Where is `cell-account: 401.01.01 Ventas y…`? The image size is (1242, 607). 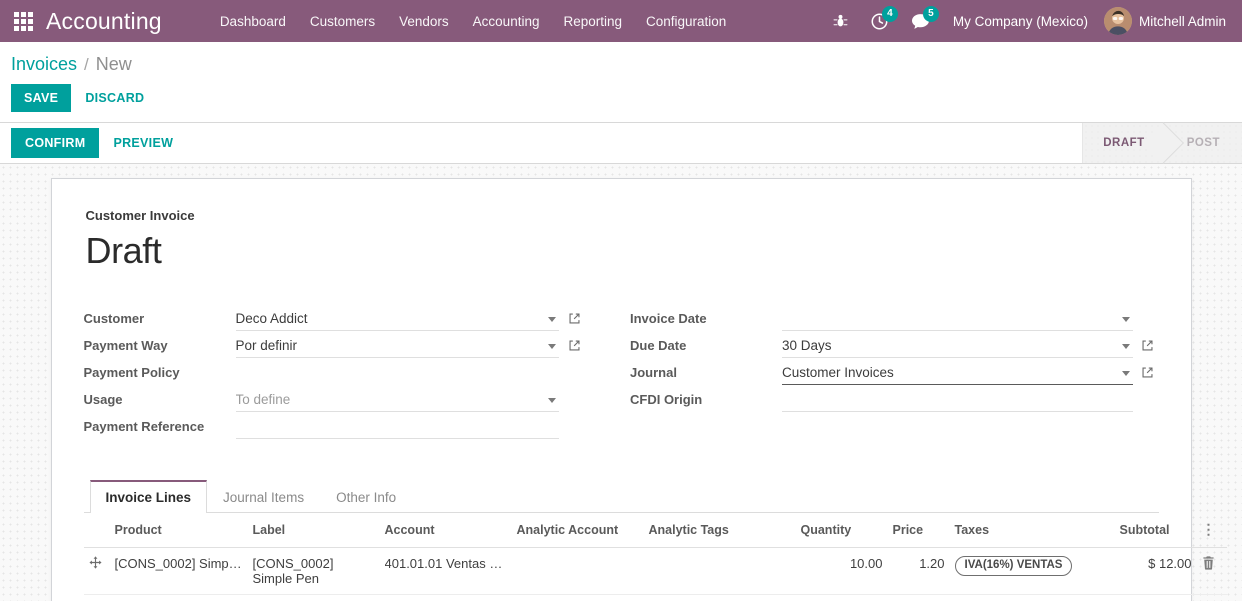 cell-account: 401.01.01 Ventas y… is located at coordinates (445, 571).